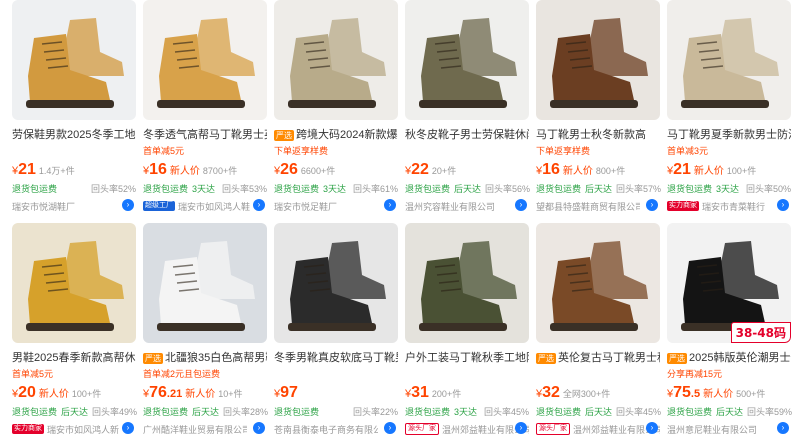 The width and height of the screenshot is (800, 436). I want to click on product-title: 严选 英伦复古马丁靴男士秋, so click(598, 358).